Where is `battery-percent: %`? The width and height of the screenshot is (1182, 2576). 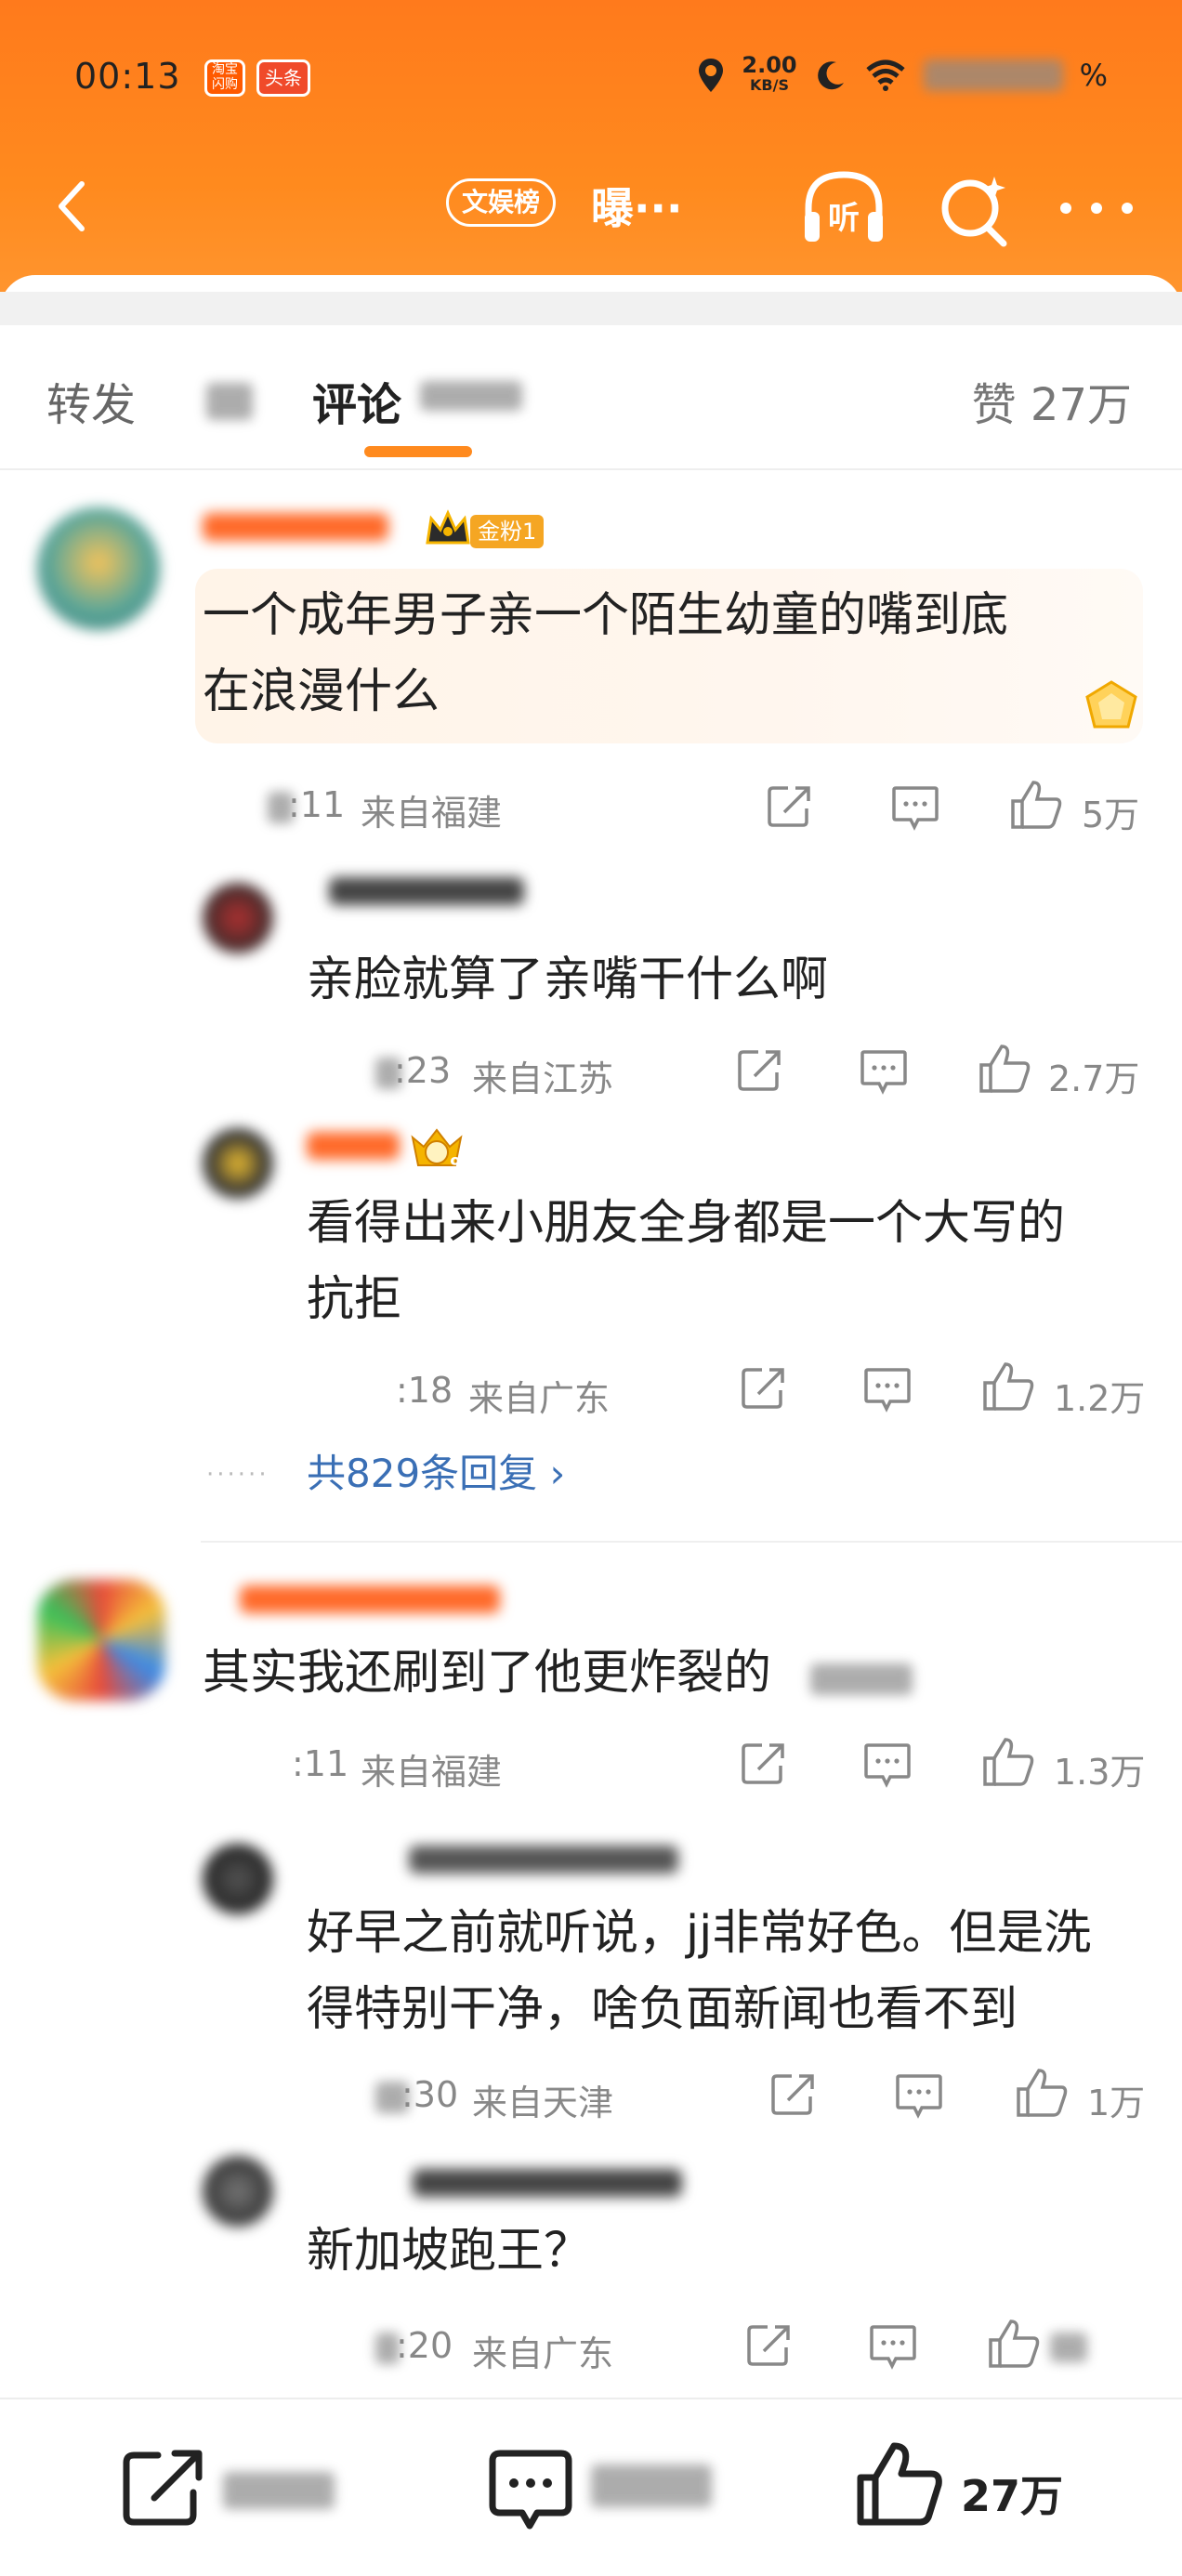
battery-percent: % is located at coordinates (1093, 75).